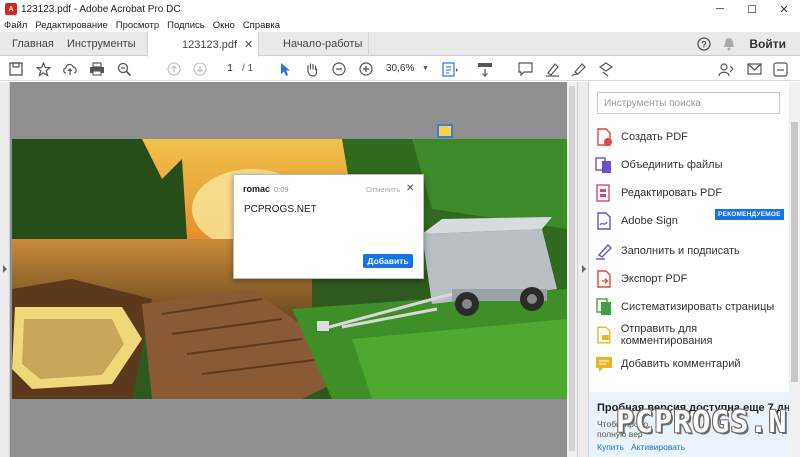  Describe the element at coordinates (314, 44) in the screenshot. I see `tab-start: Начало-работы` at that location.